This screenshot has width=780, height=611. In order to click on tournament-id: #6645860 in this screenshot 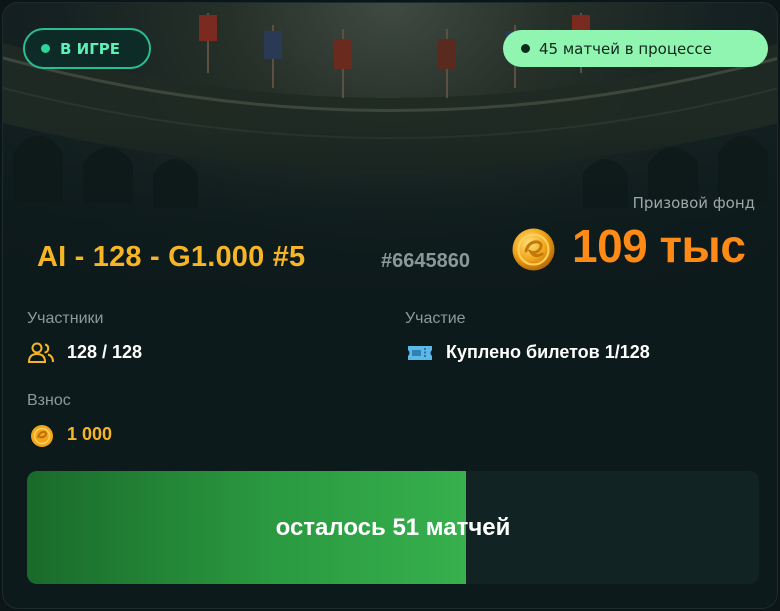, I will do `click(425, 261)`.